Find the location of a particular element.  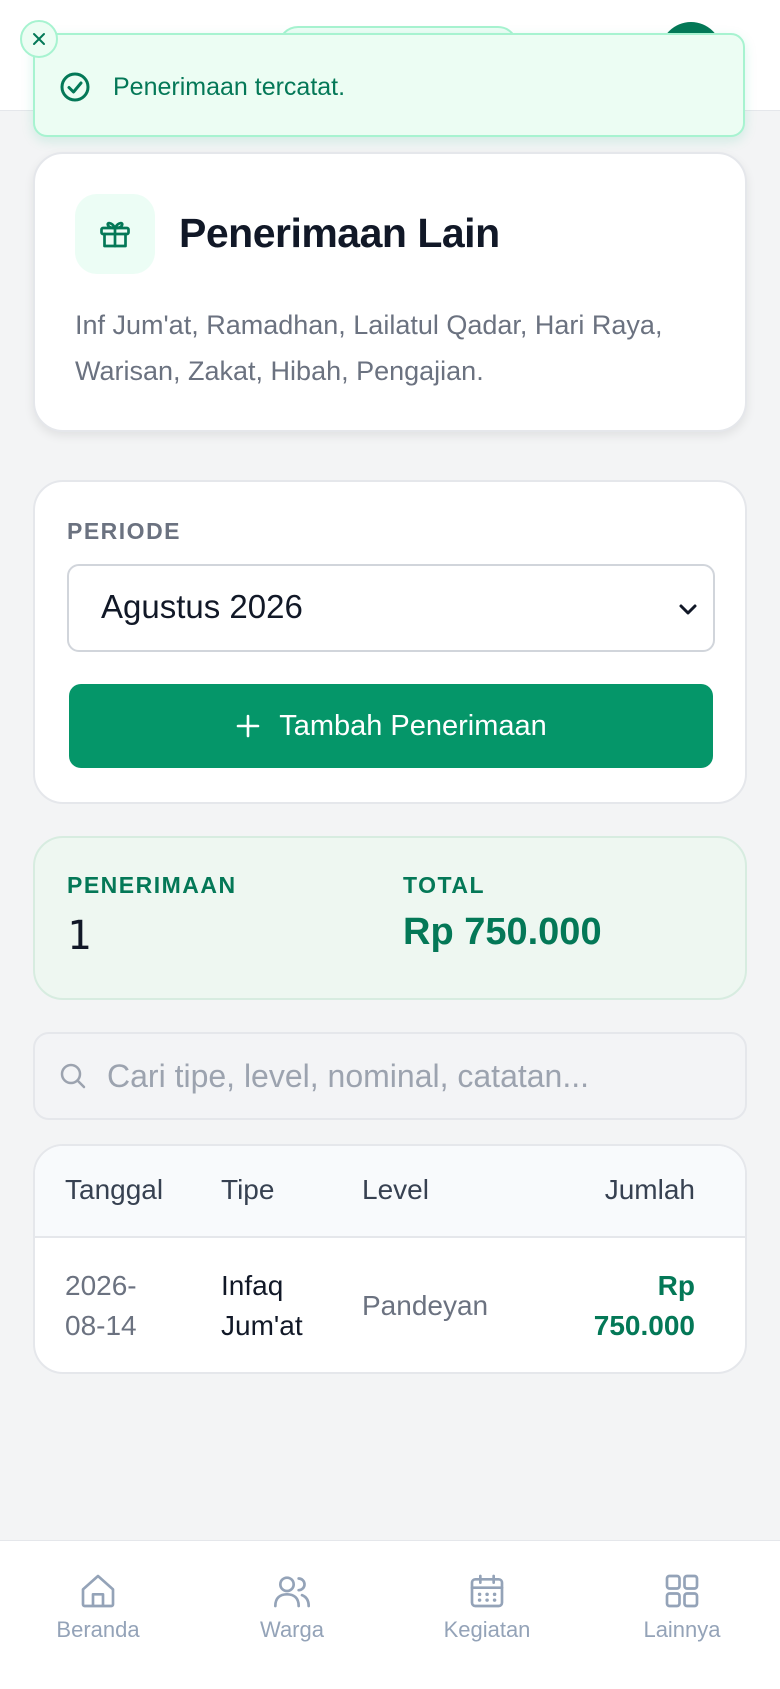

table-header: Tanggal Tipe Level Jumlah is located at coordinates (390, 1192).